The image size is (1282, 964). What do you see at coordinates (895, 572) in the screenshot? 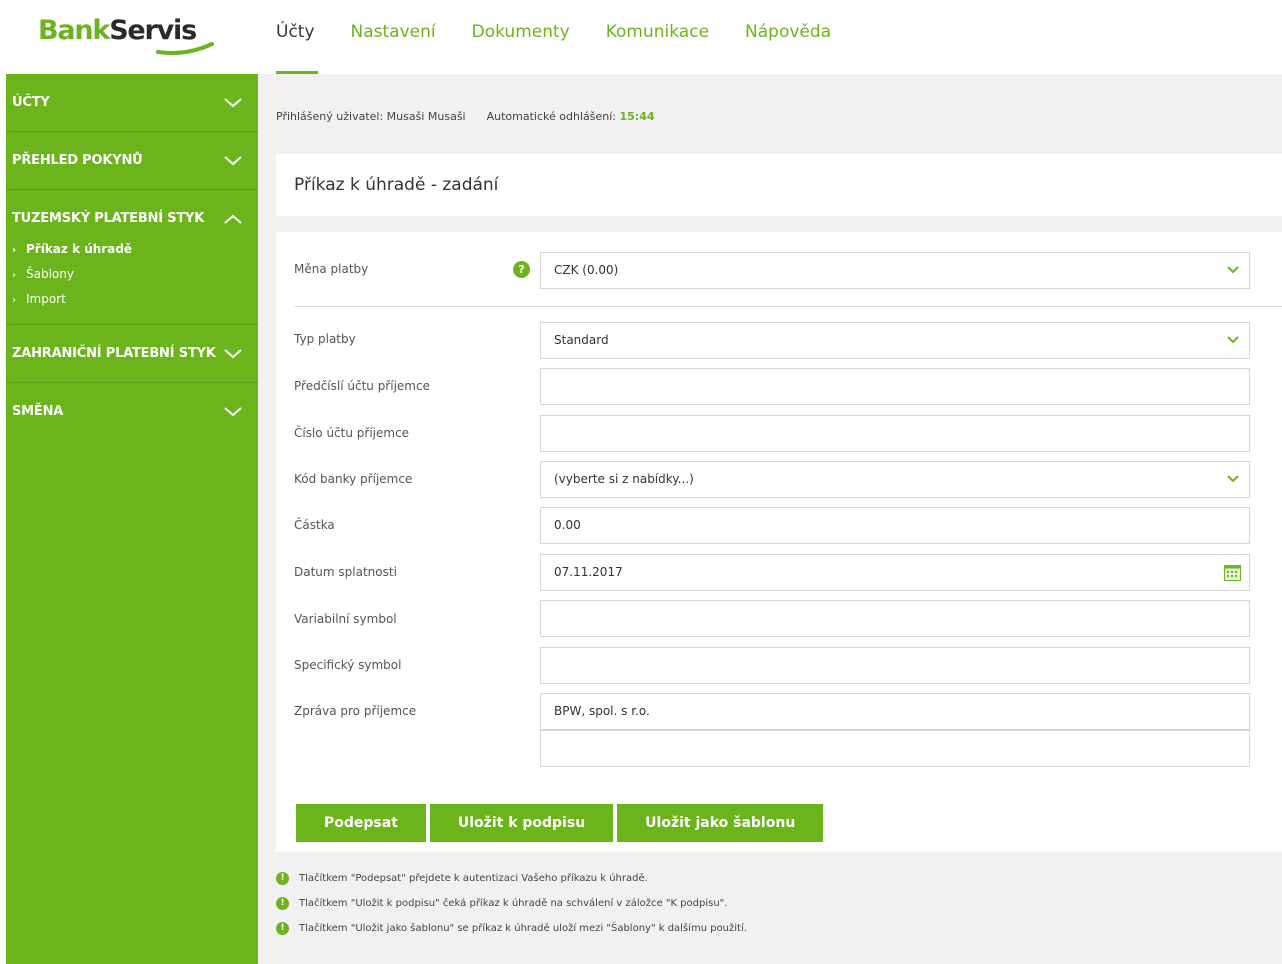
I see `due-date-input: 07.11.2017` at bounding box center [895, 572].